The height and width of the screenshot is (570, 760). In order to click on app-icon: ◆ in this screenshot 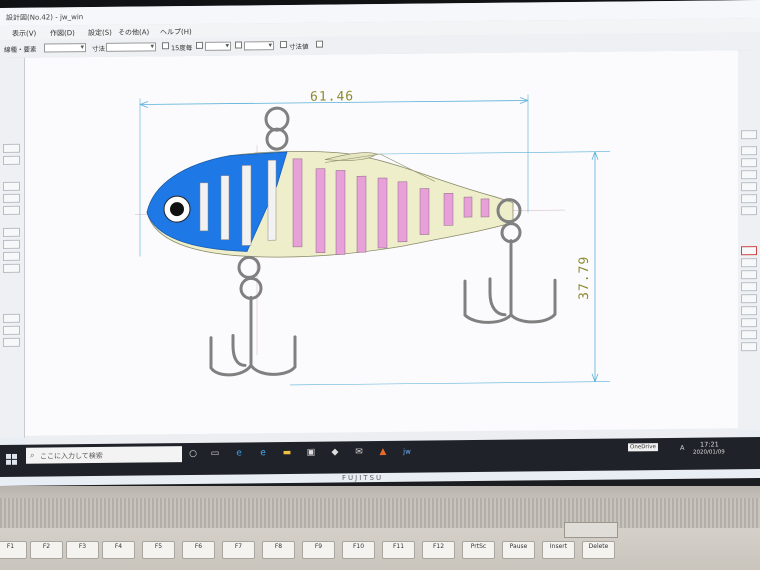, I will do `click(335, 452)`.